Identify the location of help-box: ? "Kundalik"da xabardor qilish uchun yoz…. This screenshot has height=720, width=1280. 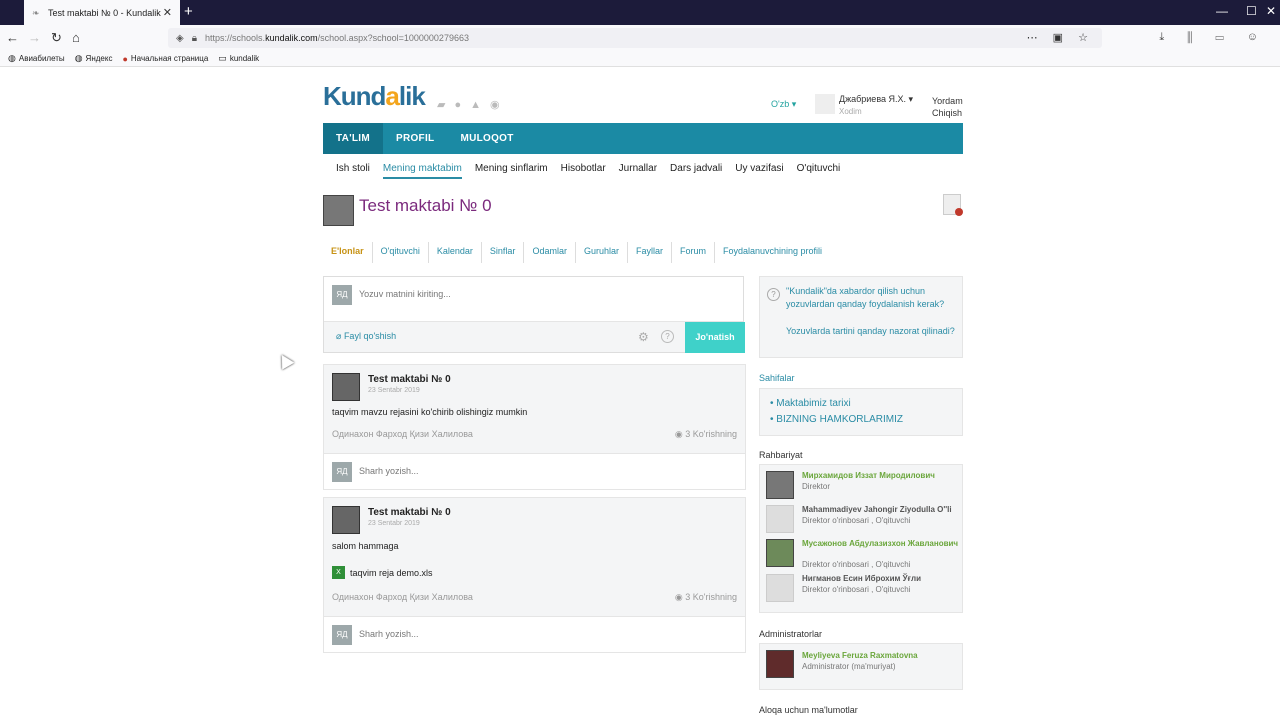
(861, 317).